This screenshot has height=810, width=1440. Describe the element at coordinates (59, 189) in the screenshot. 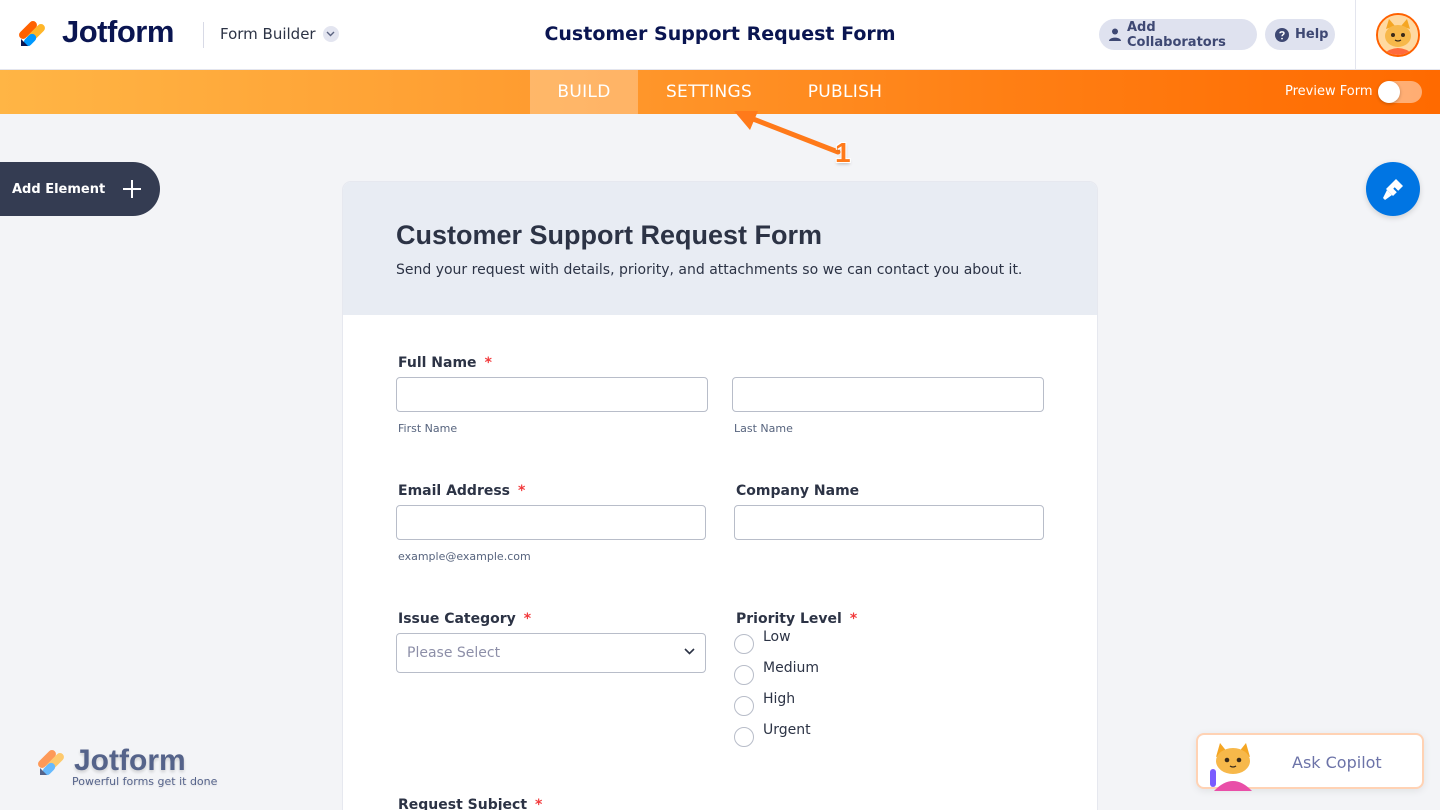

I see `add-element-label: Add Element` at that location.